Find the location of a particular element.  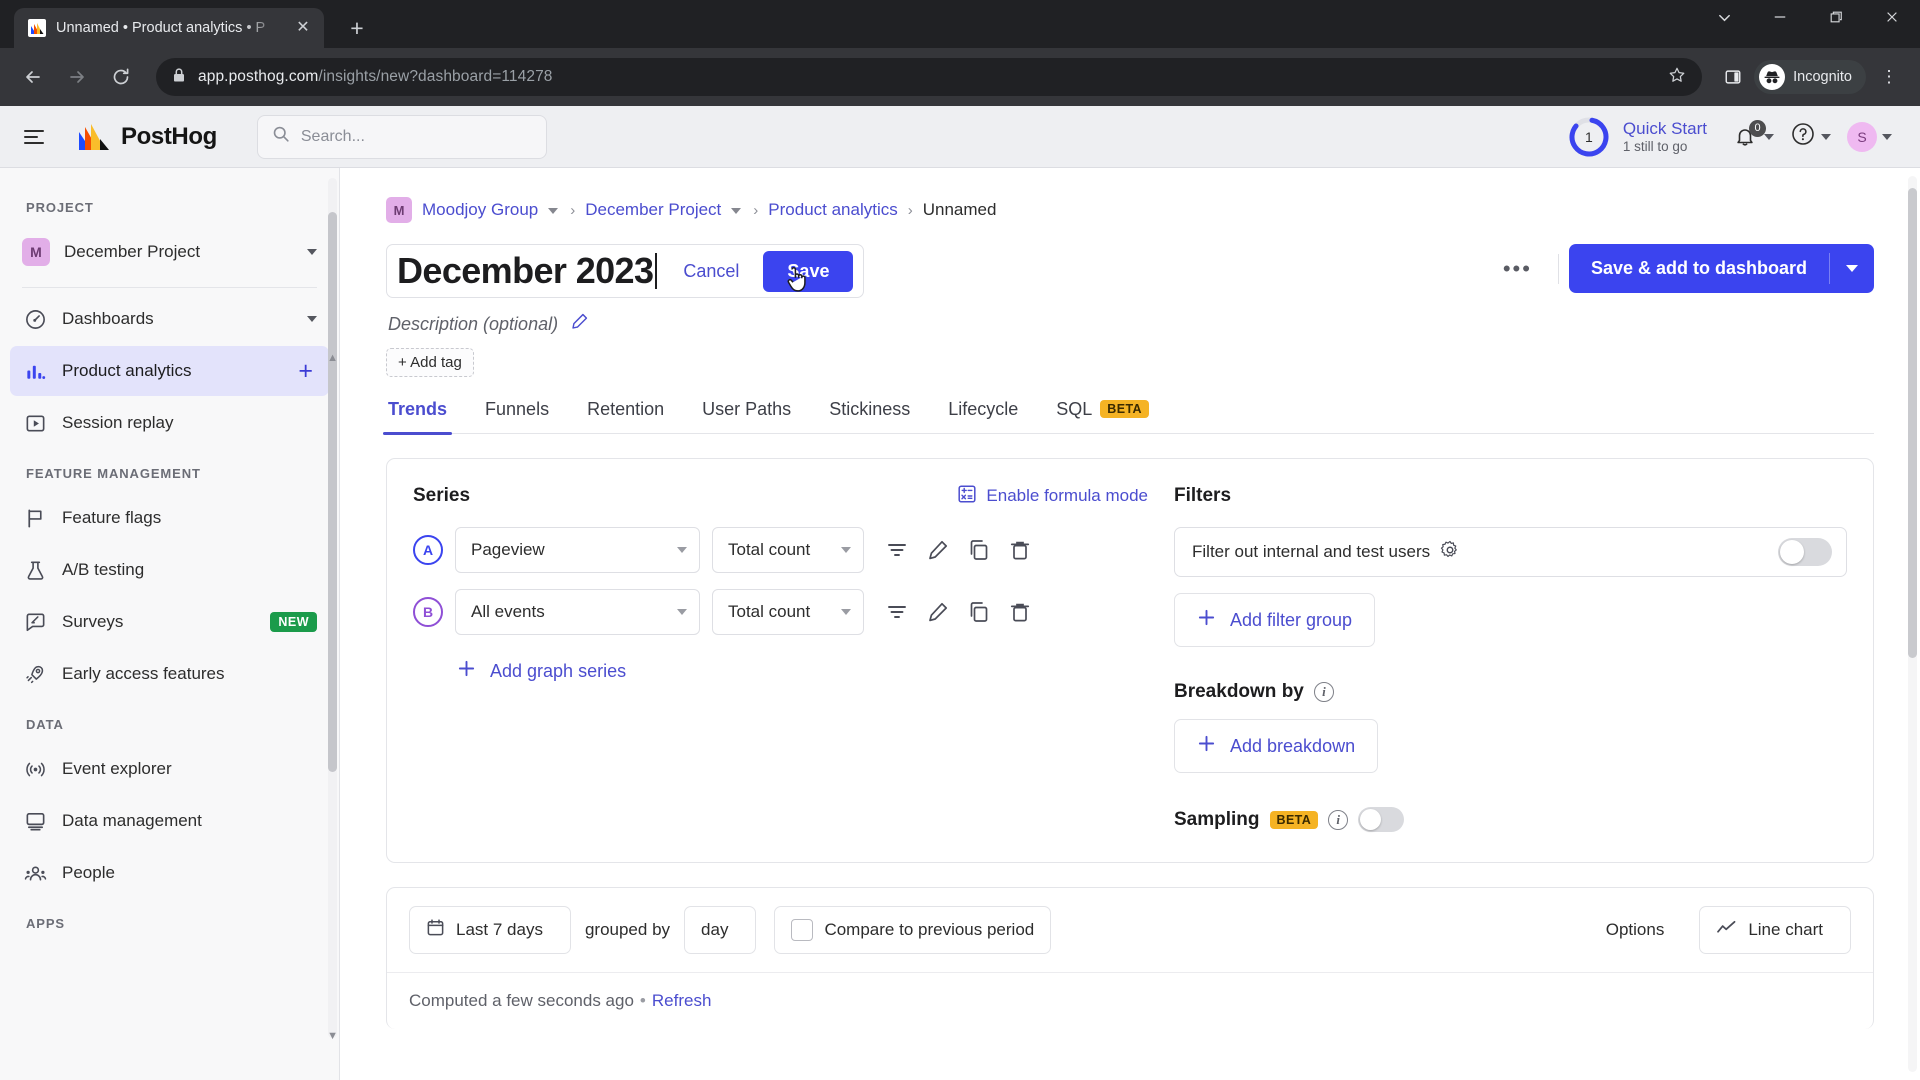

sidebar-item-product-analytics: Product analytics + is located at coordinates (169, 371).